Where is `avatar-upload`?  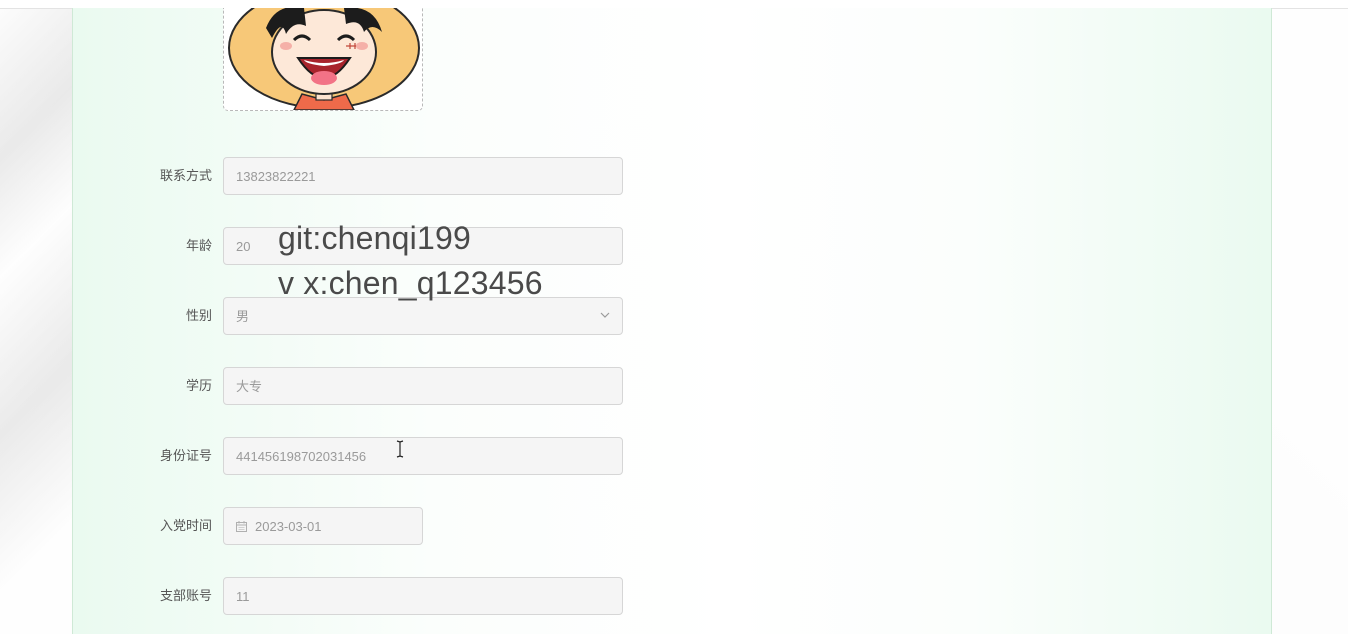 avatar-upload is located at coordinates (323, 59).